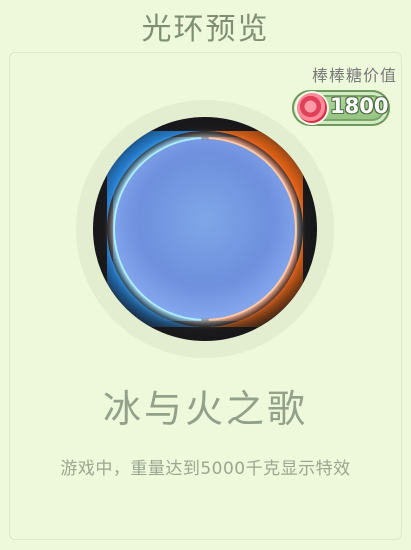 The image size is (411, 550). What do you see at coordinates (354, 75) in the screenshot?
I see `lollipop-value-label: 棒棒糖价值` at bounding box center [354, 75].